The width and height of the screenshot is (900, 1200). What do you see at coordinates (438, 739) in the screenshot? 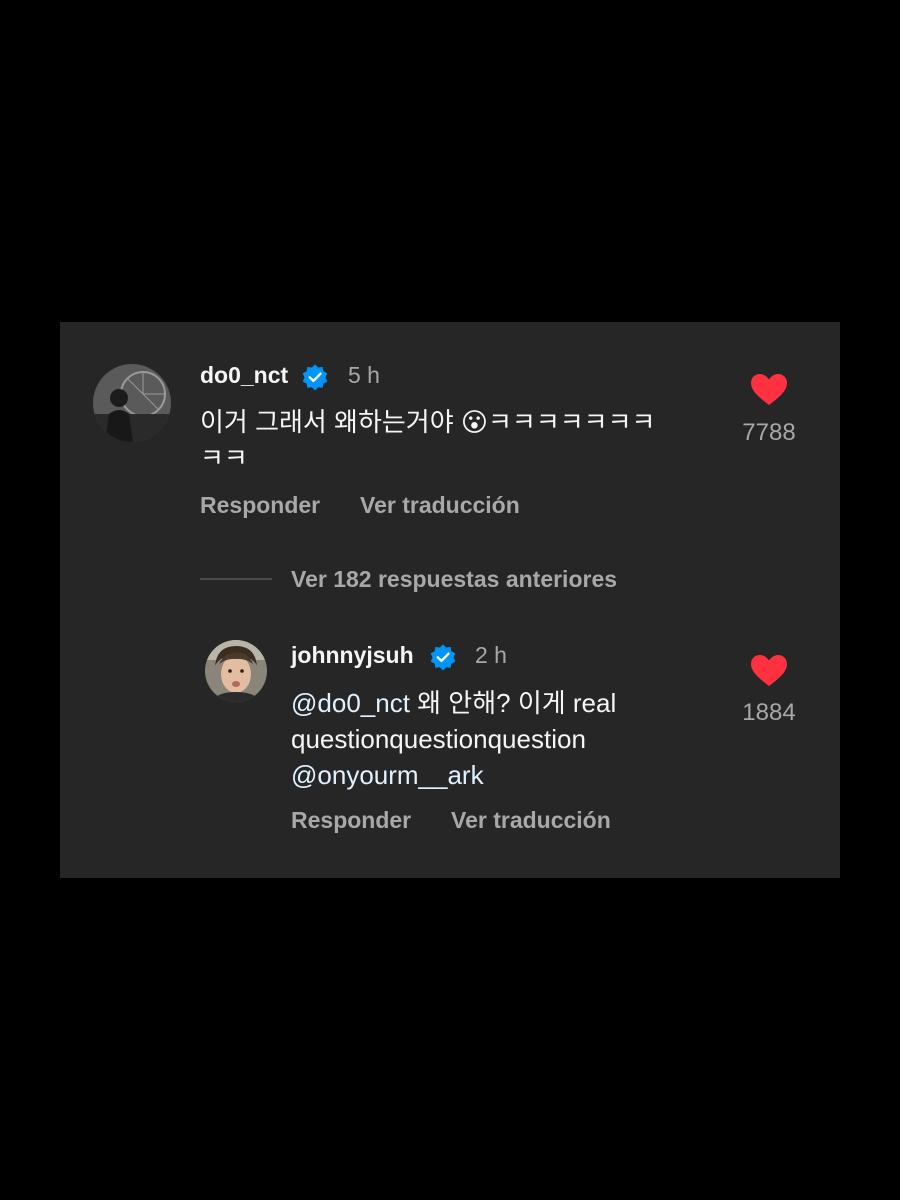
I see `reply-text-line: questionquestionquestion` at bounding box center [438, 739].